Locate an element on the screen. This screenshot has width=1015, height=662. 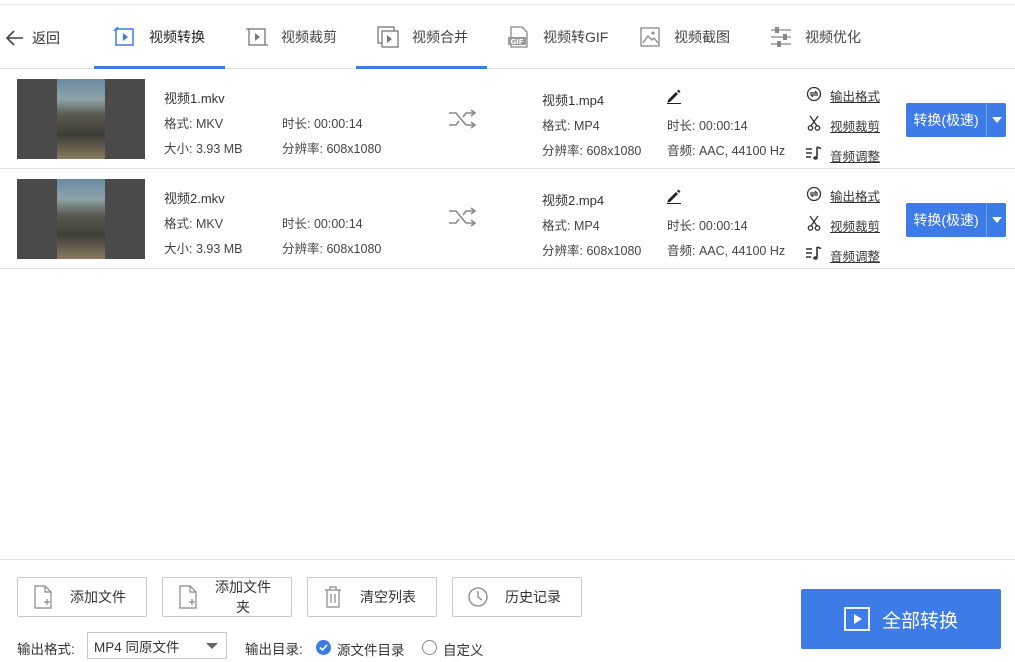
output-format-value: MP4 同原文件 is located at coordinates (137, 647).